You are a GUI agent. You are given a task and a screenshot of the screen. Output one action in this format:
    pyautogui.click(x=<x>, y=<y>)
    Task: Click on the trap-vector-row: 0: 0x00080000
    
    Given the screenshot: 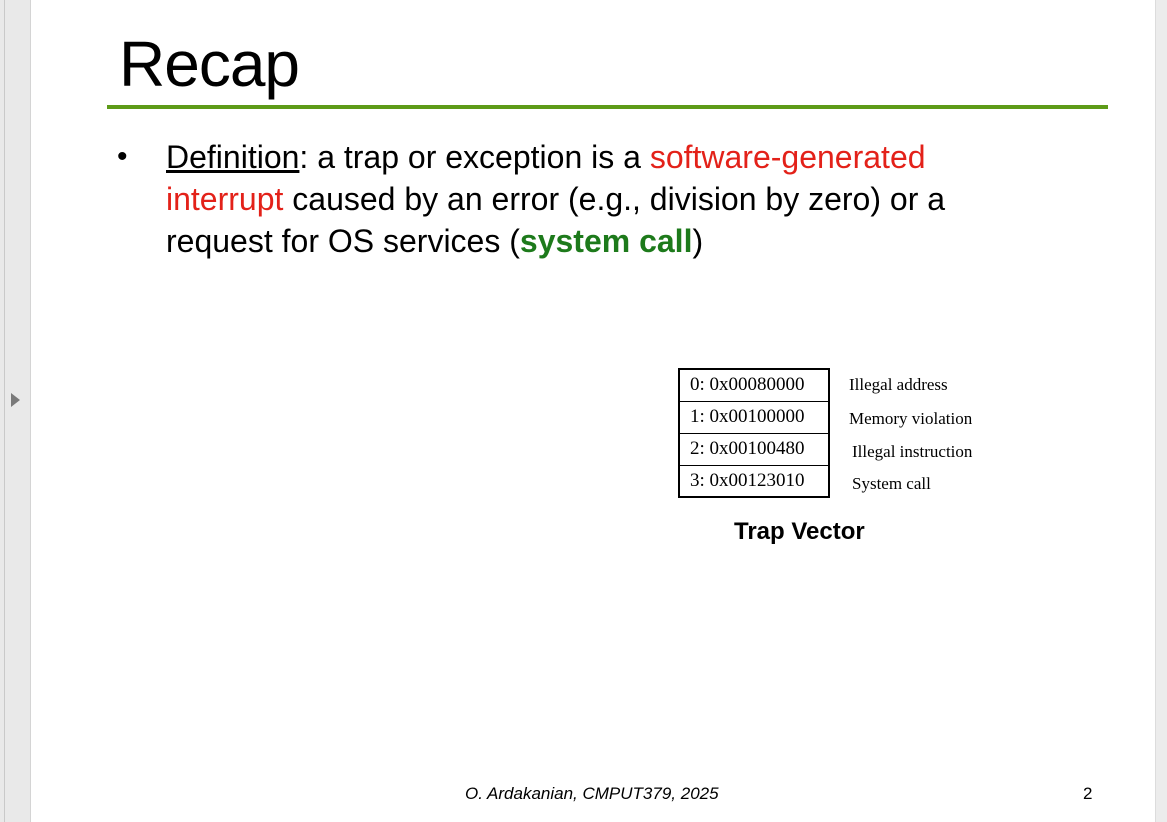 What is the action you would take?
    pyautogui.click(x=754, y=385)
    